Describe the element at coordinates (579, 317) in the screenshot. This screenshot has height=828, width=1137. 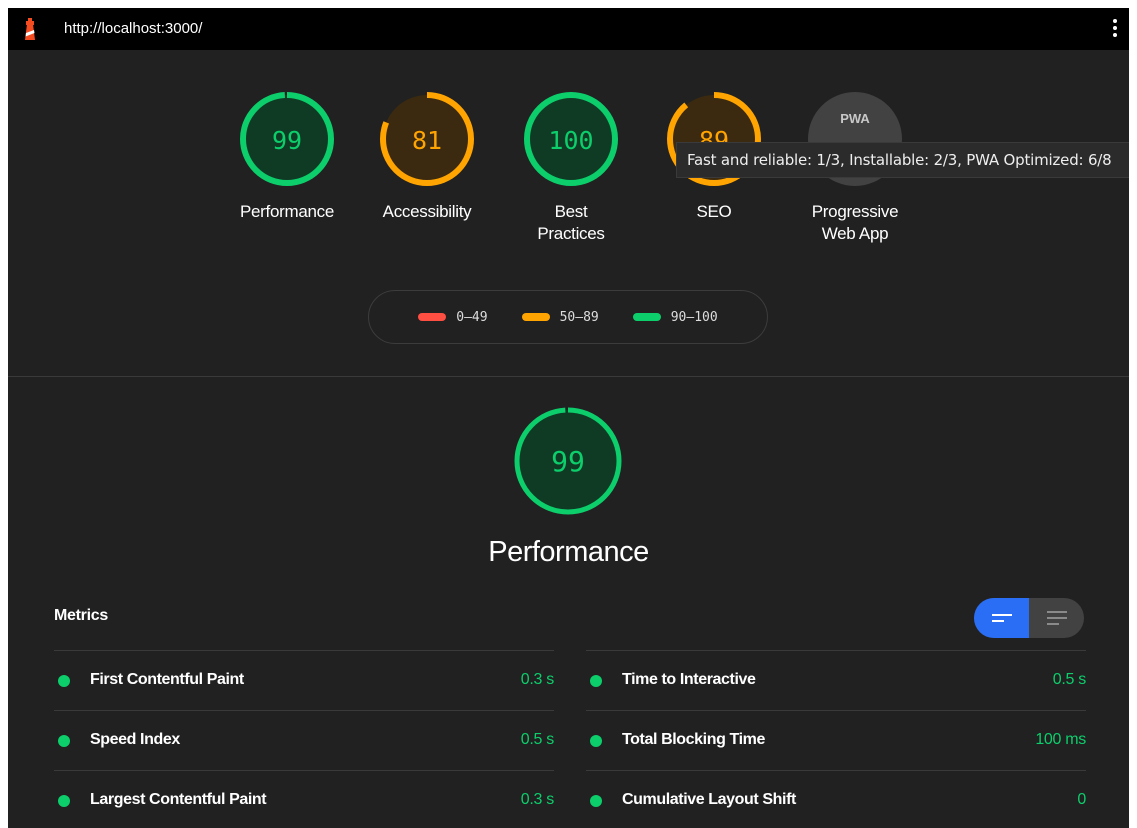
I see `legend-range: 50–89` at that location.